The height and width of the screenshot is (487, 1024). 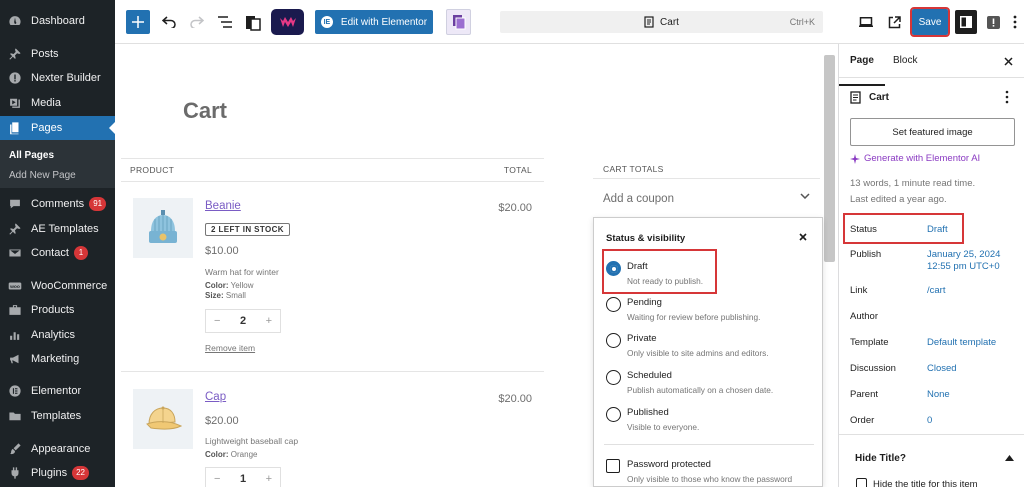 I want to click on menu-elementor: Elementor, so click(x=57, y=391).